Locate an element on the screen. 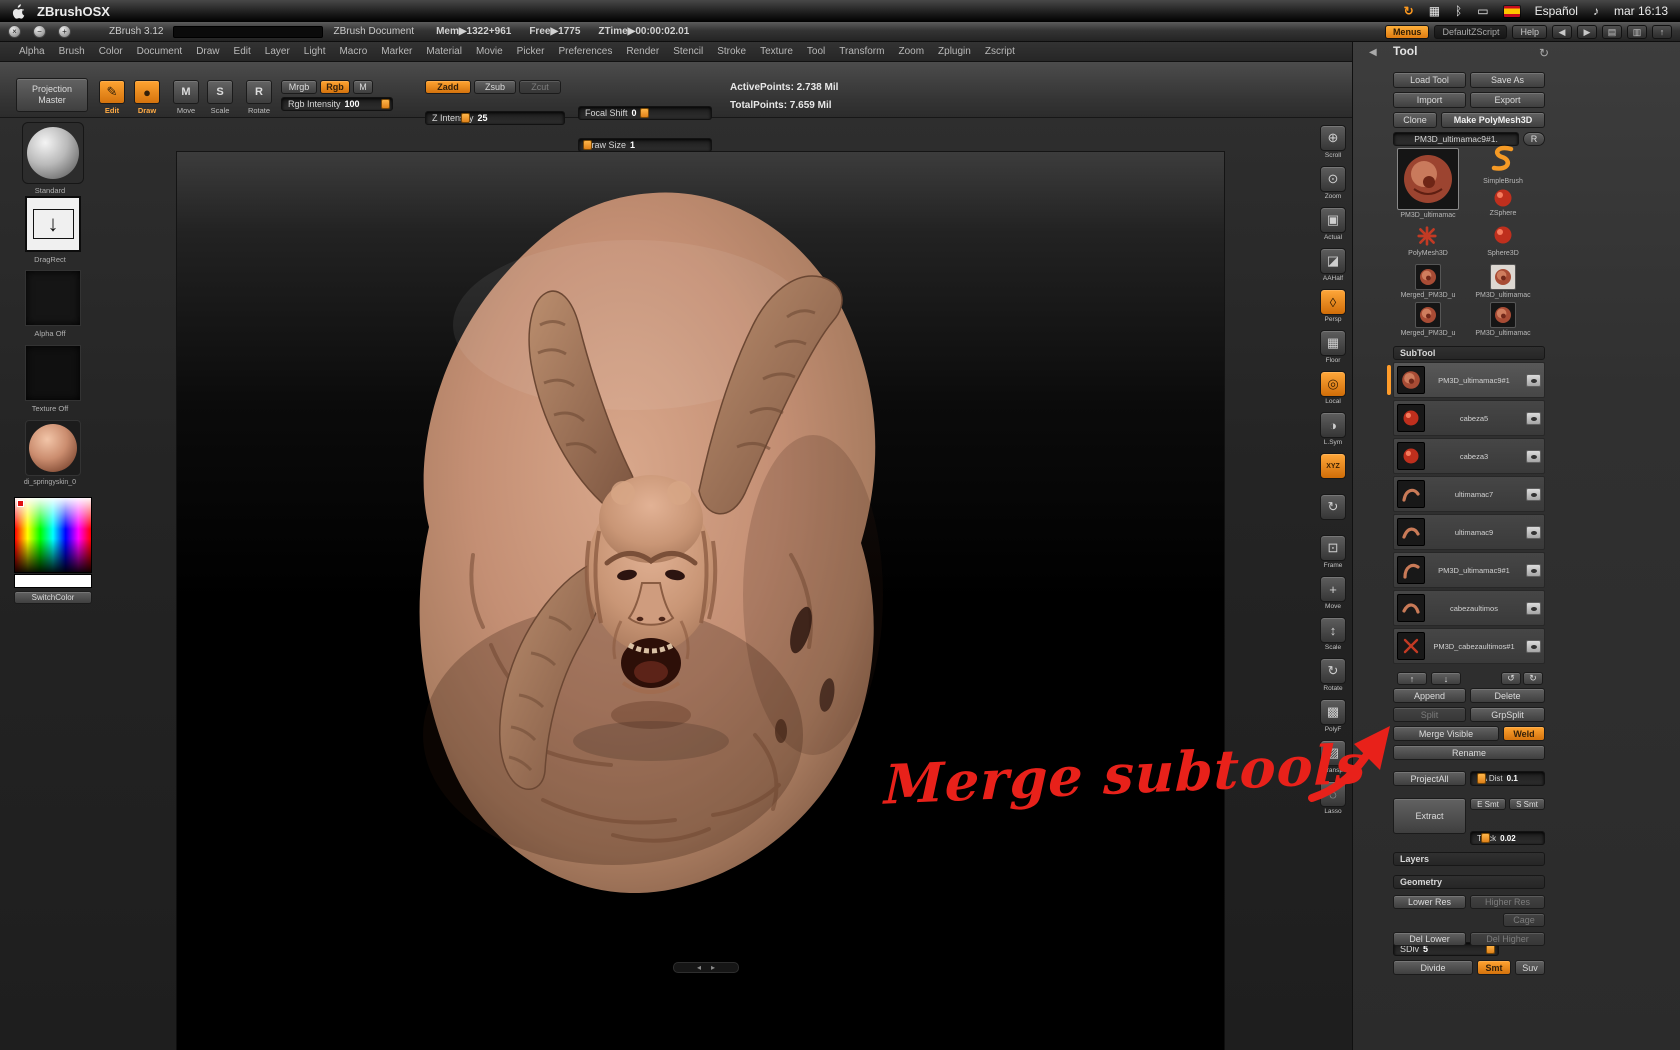 The image size is (1680, 1050). shelf-aahalf-button: ◪ AAHalf is located at coordinates (1333, 265).